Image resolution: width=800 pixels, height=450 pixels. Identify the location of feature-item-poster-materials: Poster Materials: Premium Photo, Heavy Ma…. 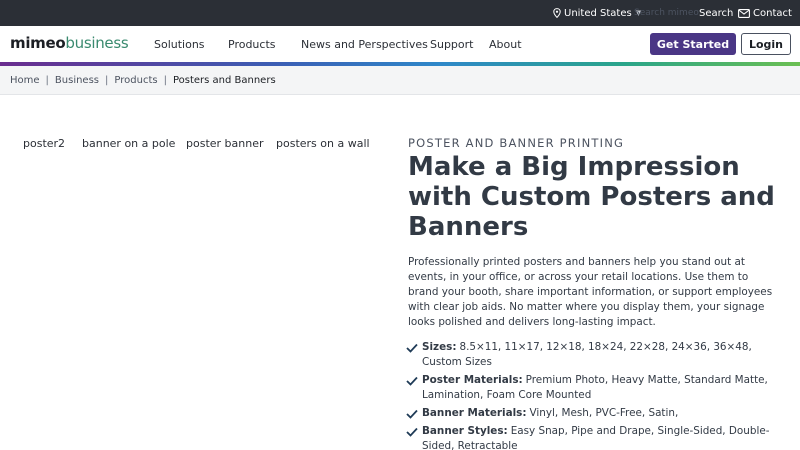
(598, 388).